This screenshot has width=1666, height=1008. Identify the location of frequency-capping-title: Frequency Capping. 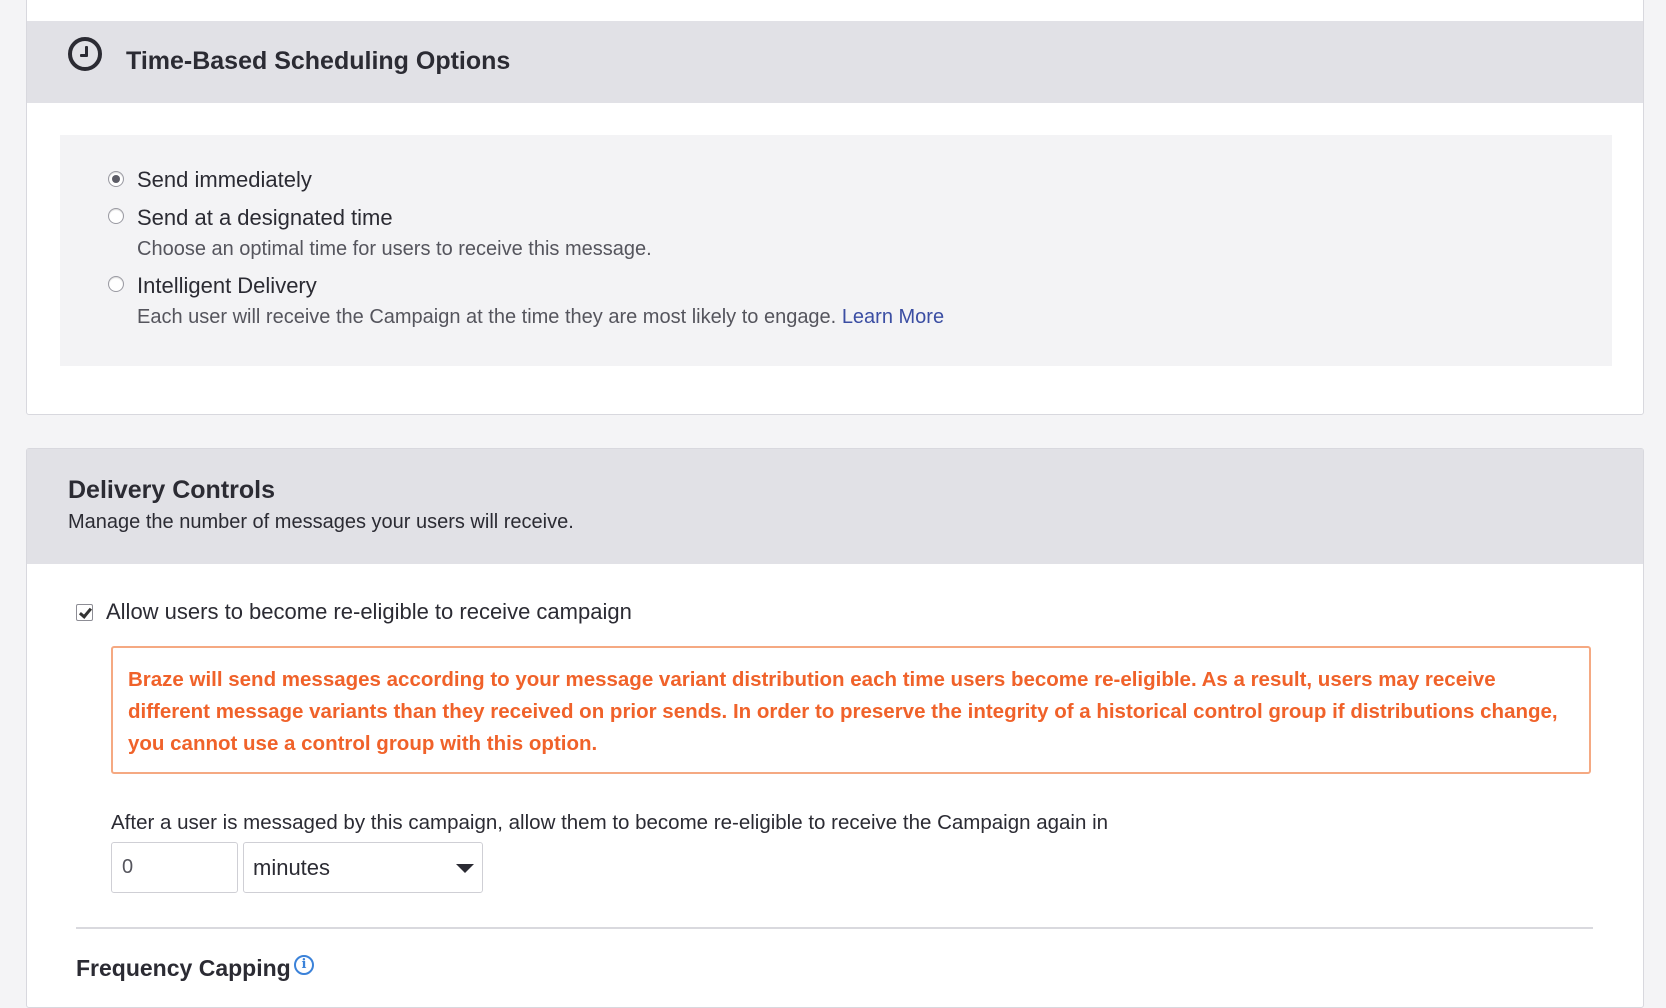
(183, 968).